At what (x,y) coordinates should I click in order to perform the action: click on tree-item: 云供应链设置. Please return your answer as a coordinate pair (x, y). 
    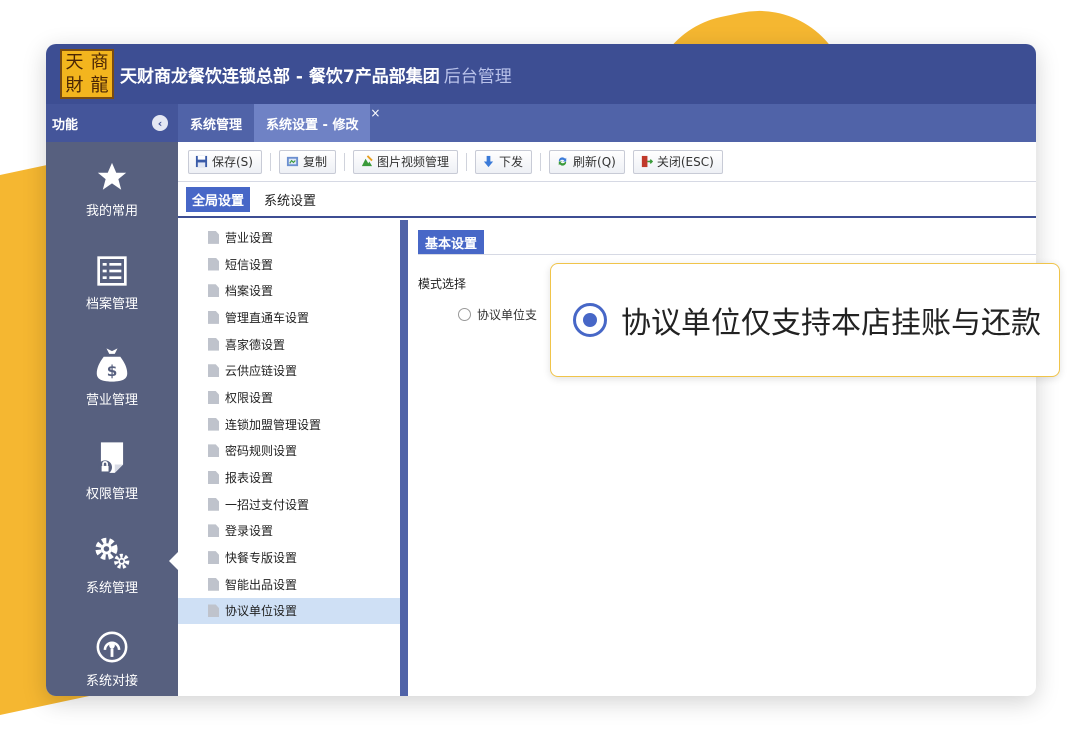
    Looking at the image, I should click on (289, 370).